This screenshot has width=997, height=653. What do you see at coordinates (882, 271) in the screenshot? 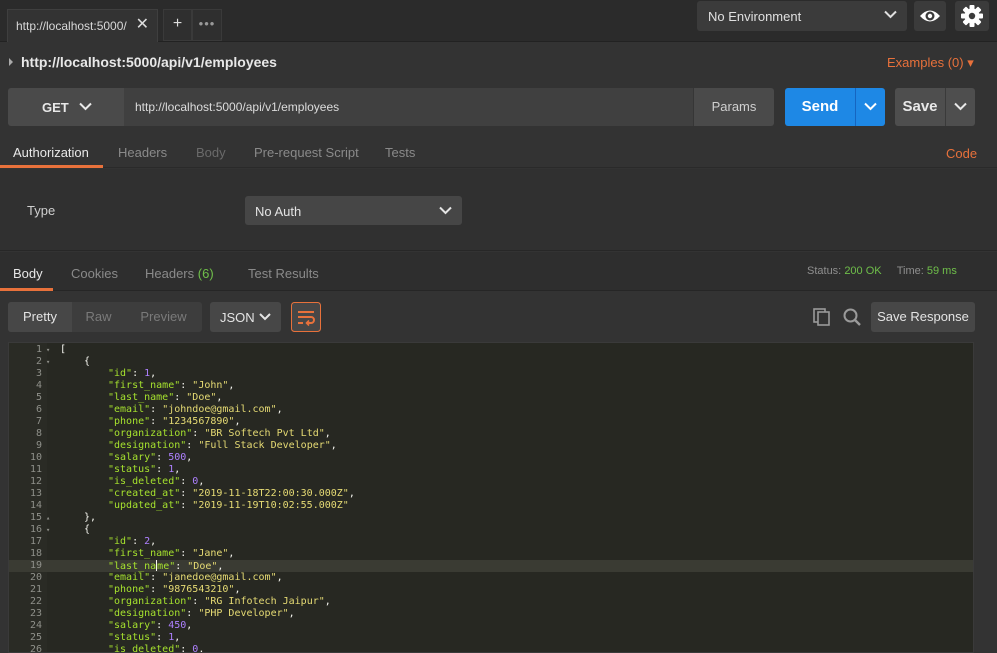
I see `response-meta: Status: 200 OK Time: 59 ms` at bounding box center [882, 271].